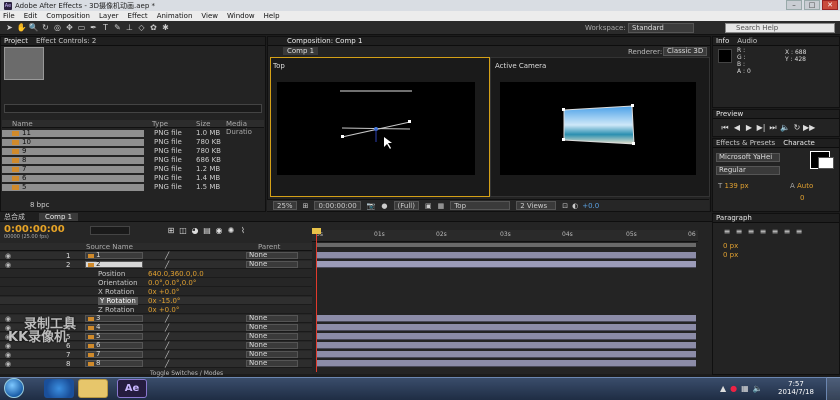 The height and width of the screenshot is (400, 840). I want to click on current-time-indicator, so click(316, 301).